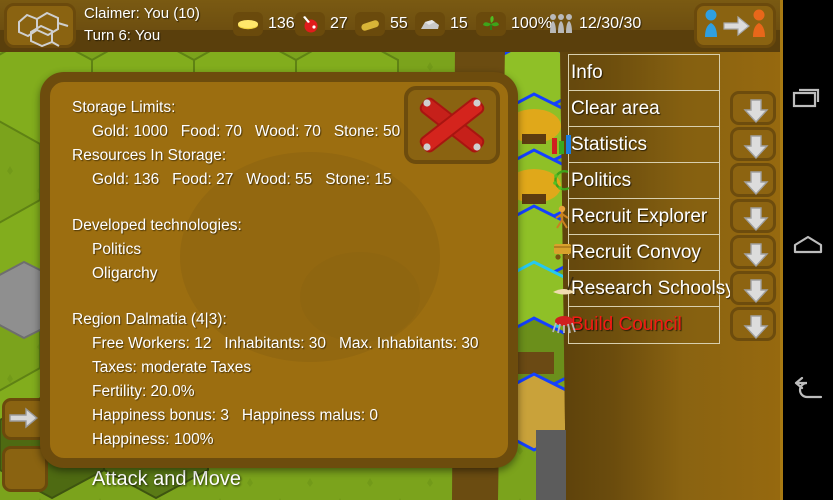 This screenshot has width=833, height=500. Describe the element at coordinates (610, 23) in the screenshot. I see `resource-population-value: 12/30/30` at that location.